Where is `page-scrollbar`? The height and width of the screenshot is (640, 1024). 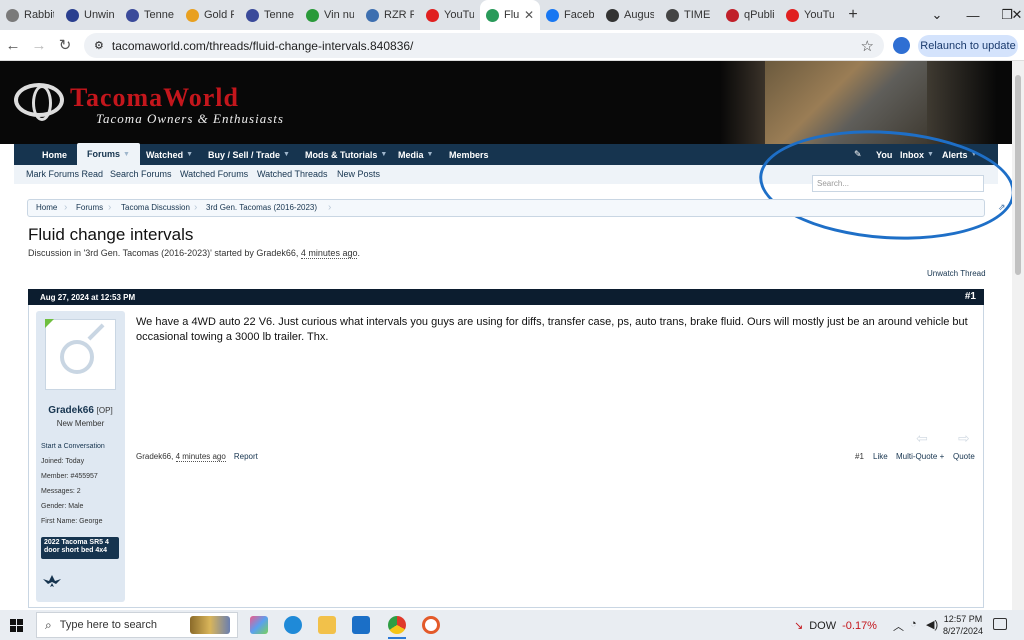 page-scrollbar is located at coordinates (1018, 335).